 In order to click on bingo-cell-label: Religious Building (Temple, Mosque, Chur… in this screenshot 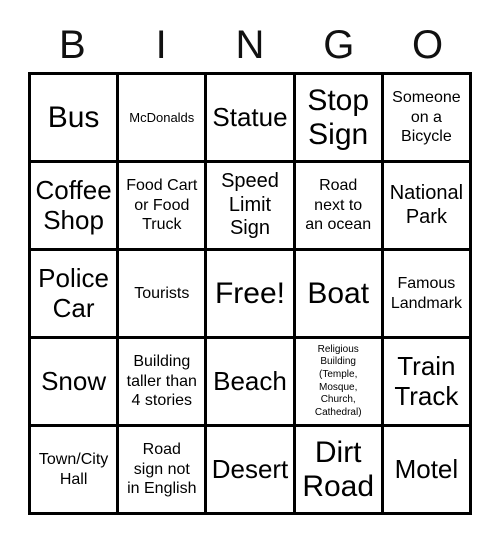, I will do `click(338, 380)`.